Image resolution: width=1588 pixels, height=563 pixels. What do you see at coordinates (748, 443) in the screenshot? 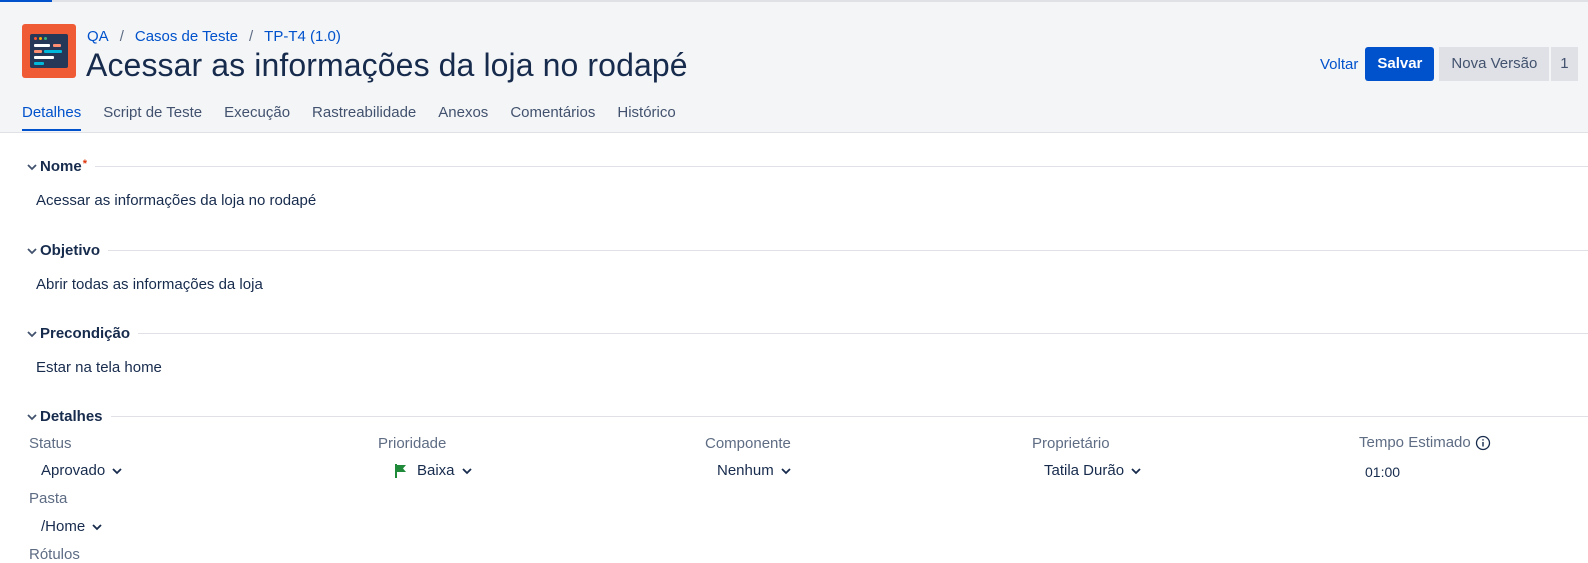
I see `component-label: Componente` at bounding box center [748, 443].